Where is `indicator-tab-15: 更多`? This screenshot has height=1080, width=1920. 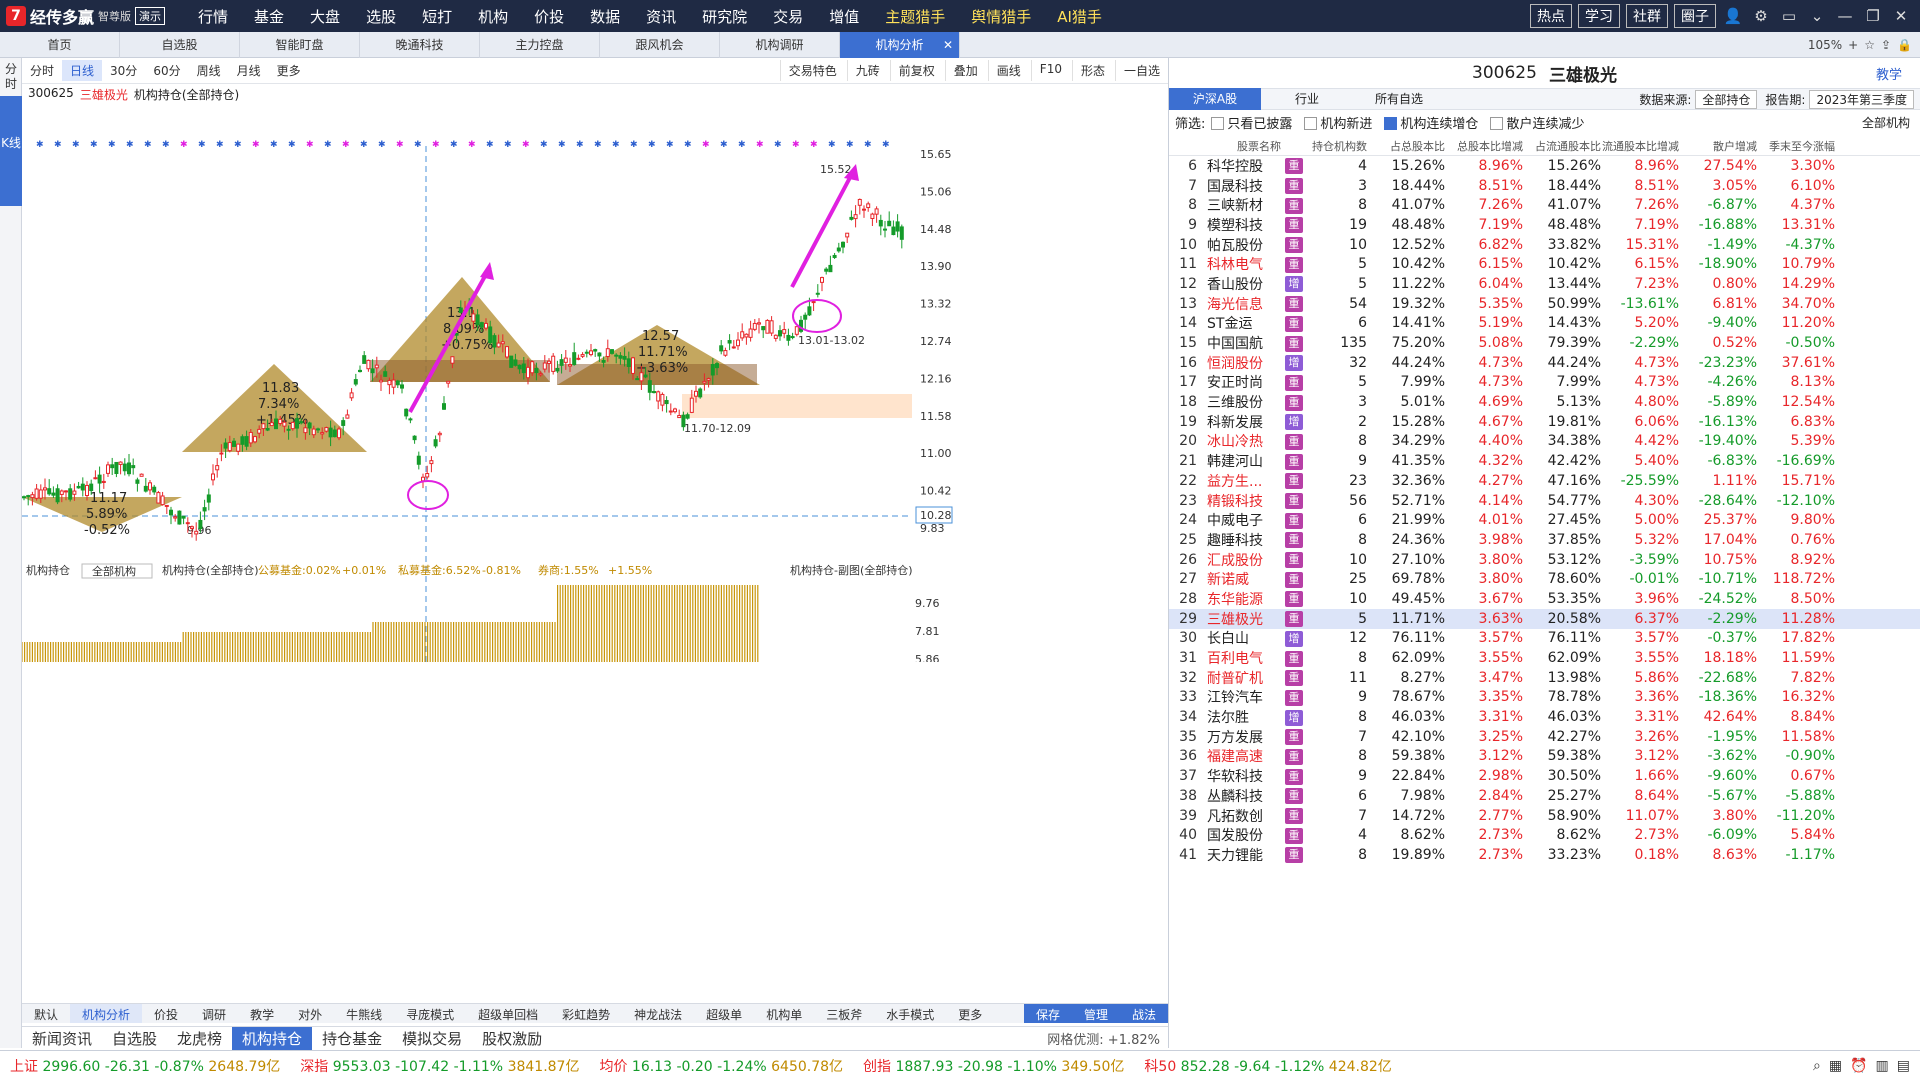 indicator-tab-15: 更多 is located at coordinates (970, 1013).